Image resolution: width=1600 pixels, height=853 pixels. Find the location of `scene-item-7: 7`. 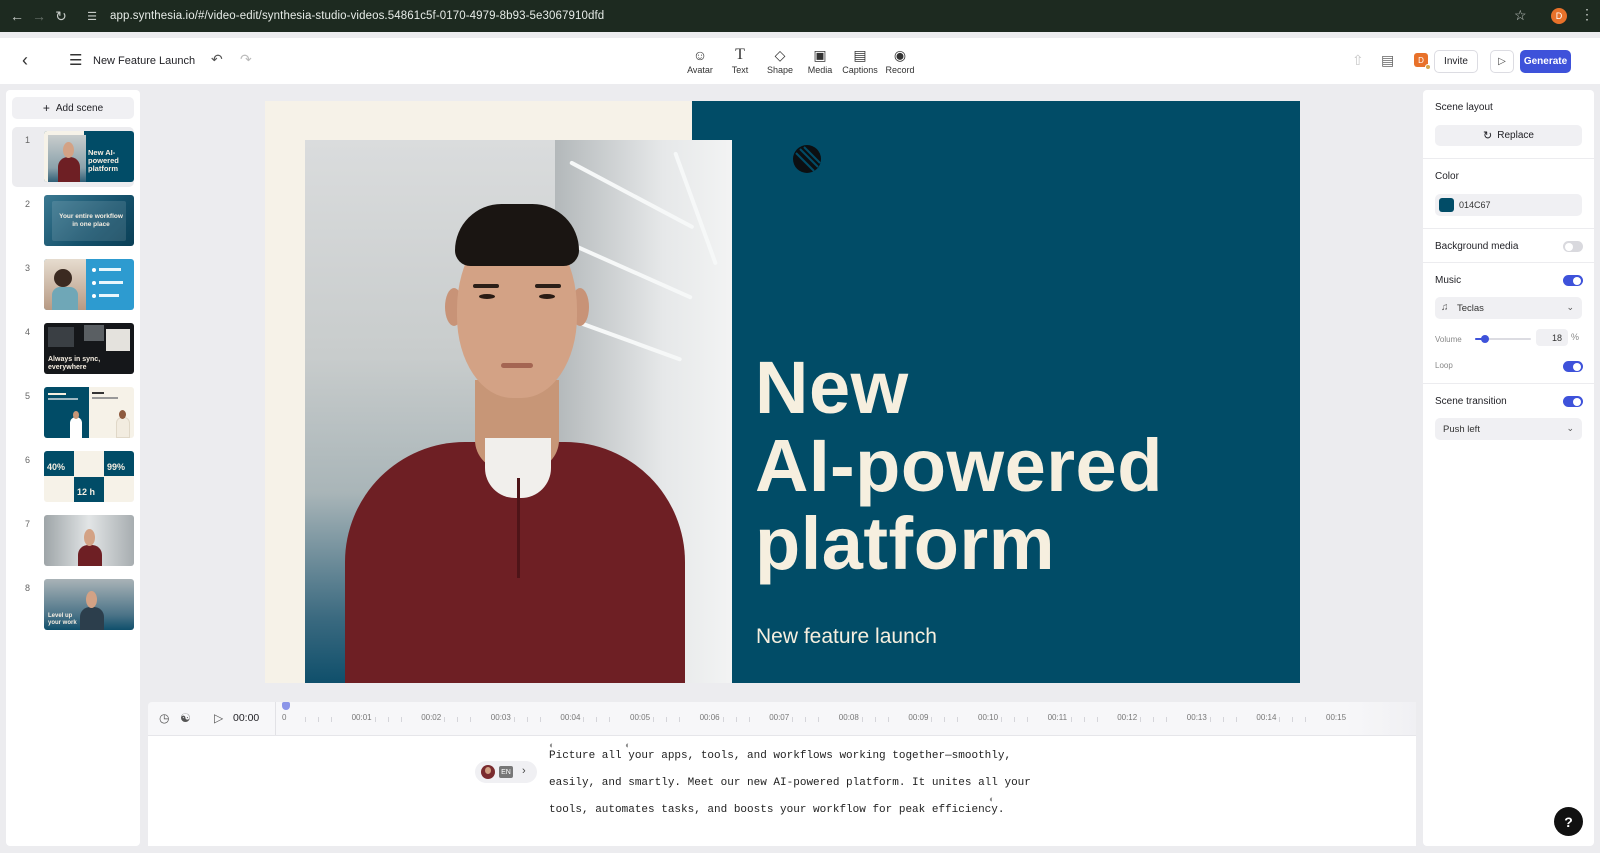

scene-item-7: 7 is located at coordinates (73, 541).